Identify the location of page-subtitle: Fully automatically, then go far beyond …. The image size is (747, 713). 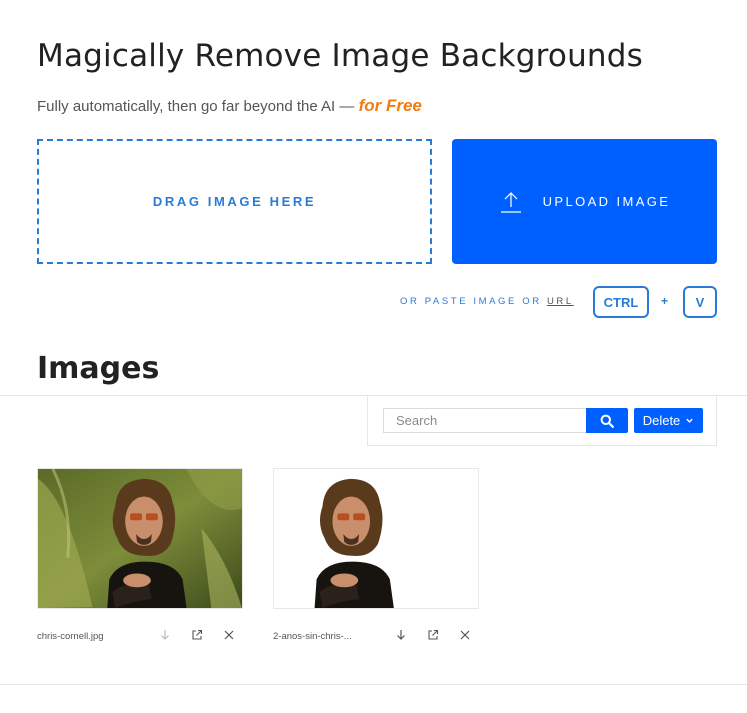
(229, 106).